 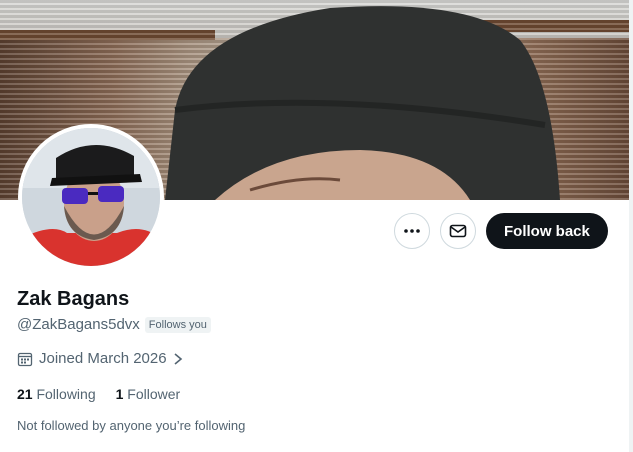 I want to click on calendar-icon, so click(x=25, y=359).